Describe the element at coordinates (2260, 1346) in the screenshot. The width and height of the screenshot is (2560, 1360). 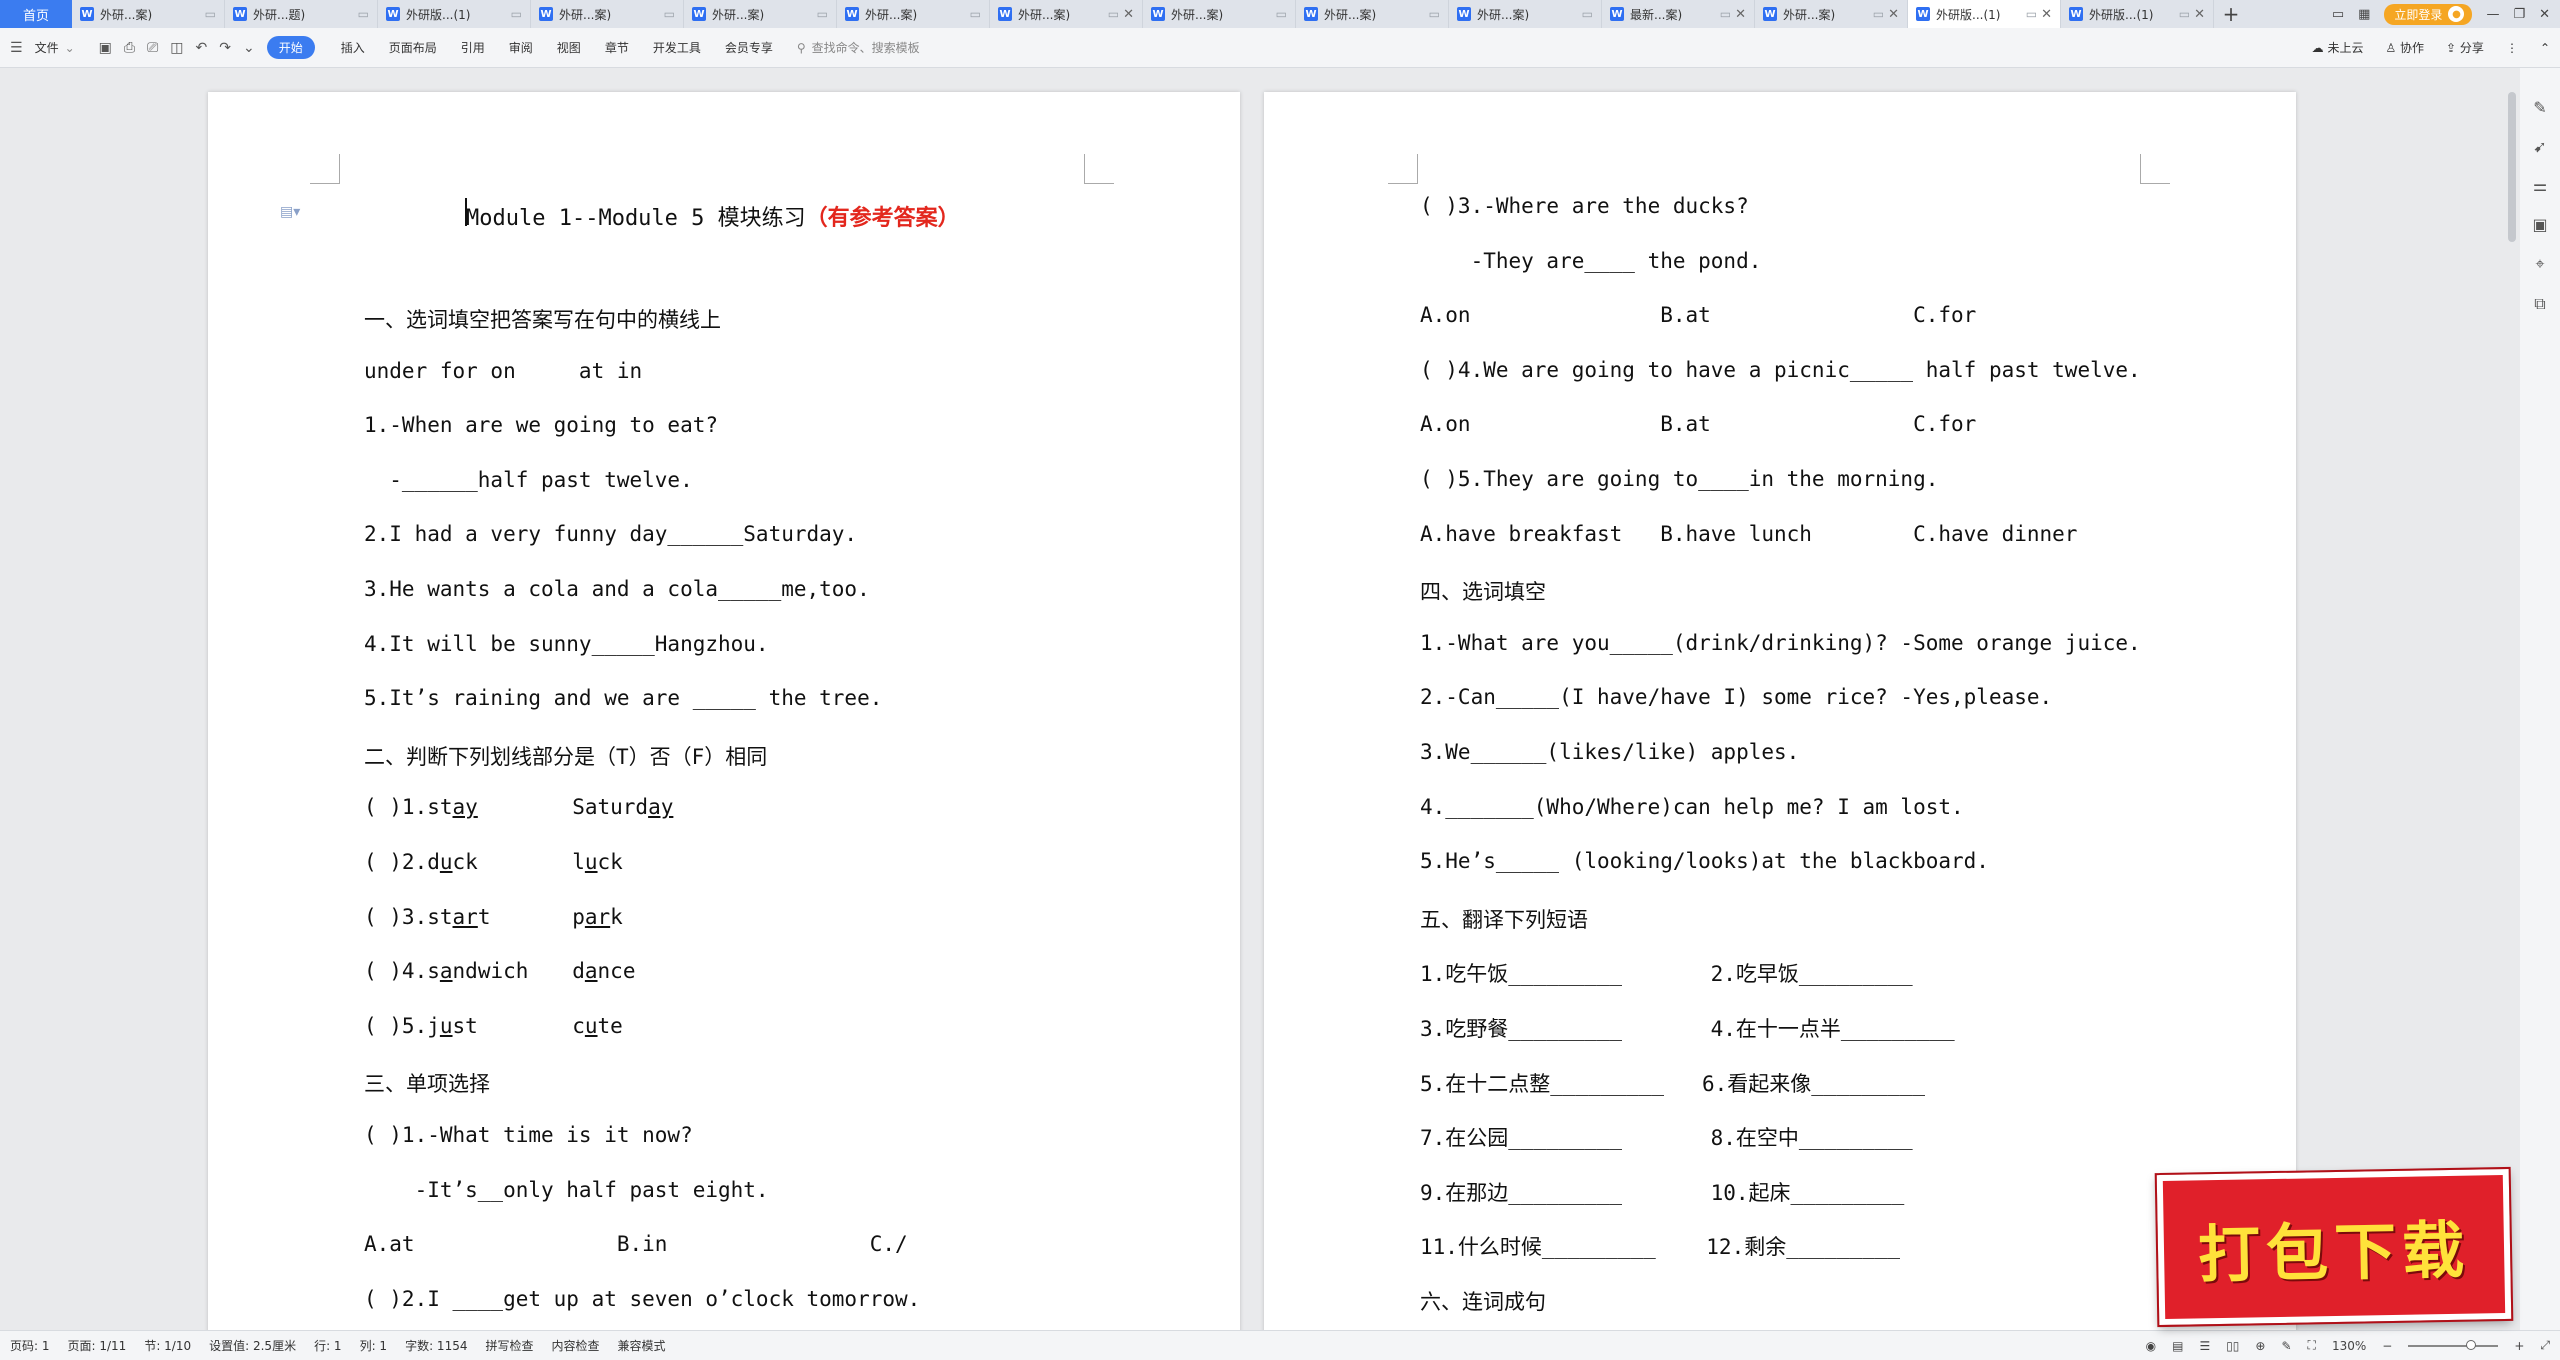
I see `web-view-icon: ⊕` at that location.